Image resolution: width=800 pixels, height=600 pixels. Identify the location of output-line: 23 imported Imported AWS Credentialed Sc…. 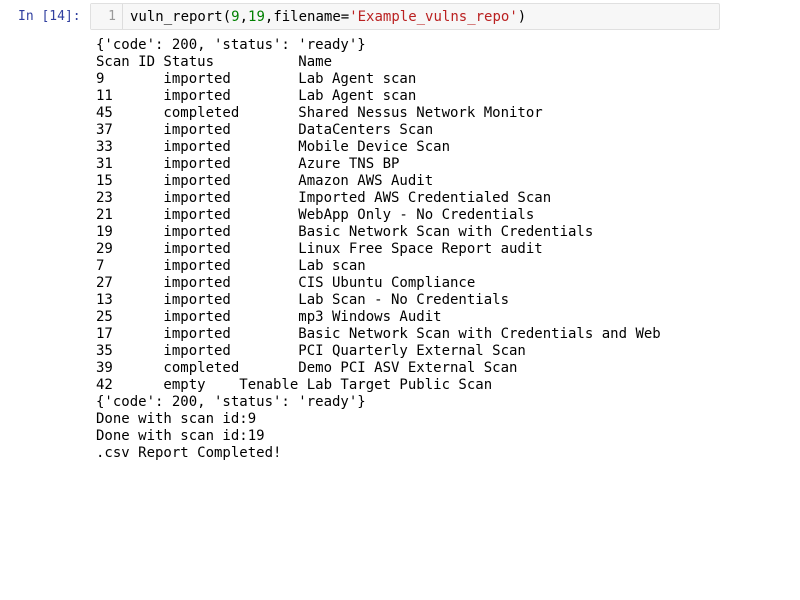
(324, 198).